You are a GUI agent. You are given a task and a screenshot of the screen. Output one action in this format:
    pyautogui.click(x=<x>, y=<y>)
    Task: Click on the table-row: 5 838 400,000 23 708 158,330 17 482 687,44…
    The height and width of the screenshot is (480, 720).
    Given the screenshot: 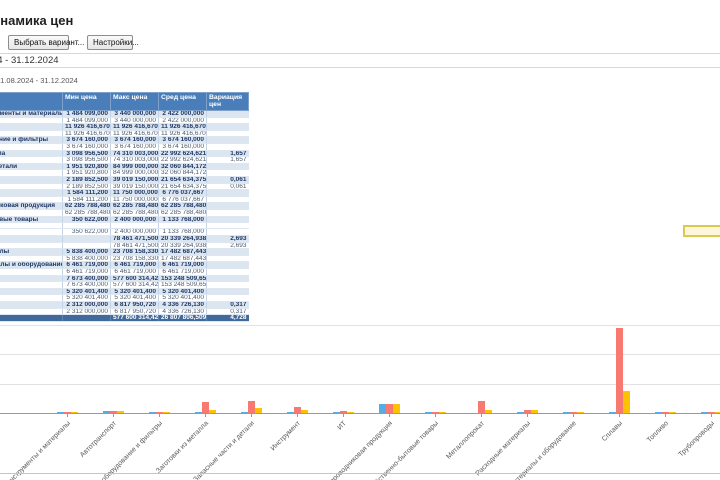 What is the action you would take?
    pyautogui.click(x=124, y=259)
    